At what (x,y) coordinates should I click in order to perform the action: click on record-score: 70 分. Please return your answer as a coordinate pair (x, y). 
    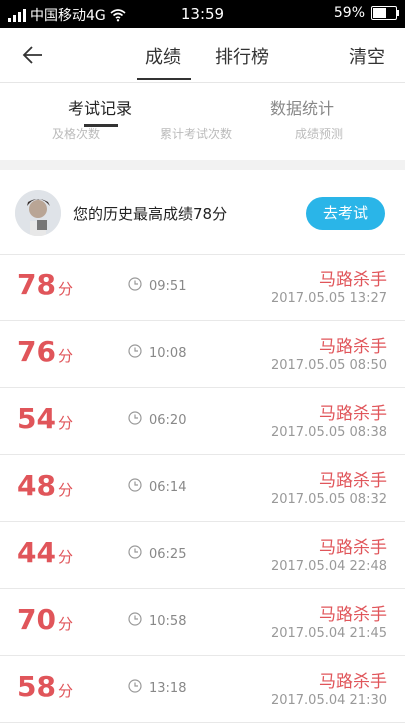
    Looking at the image, I should click on (45, 619).